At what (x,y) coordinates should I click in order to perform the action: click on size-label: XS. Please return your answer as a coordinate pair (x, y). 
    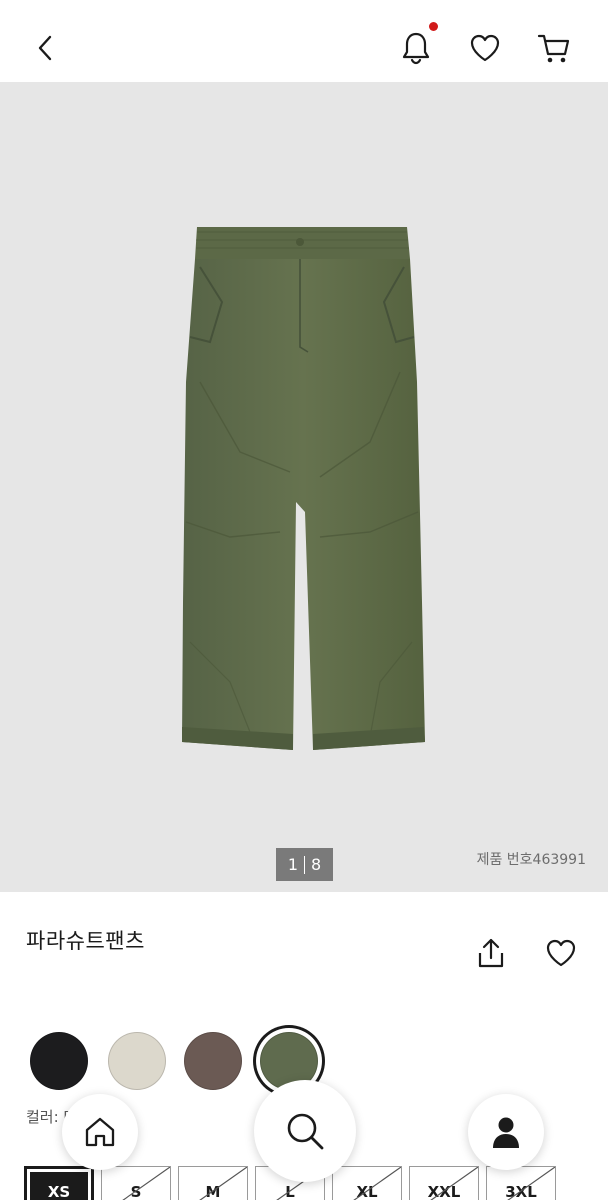
    Looking at the image, I should click on (59, 1191).